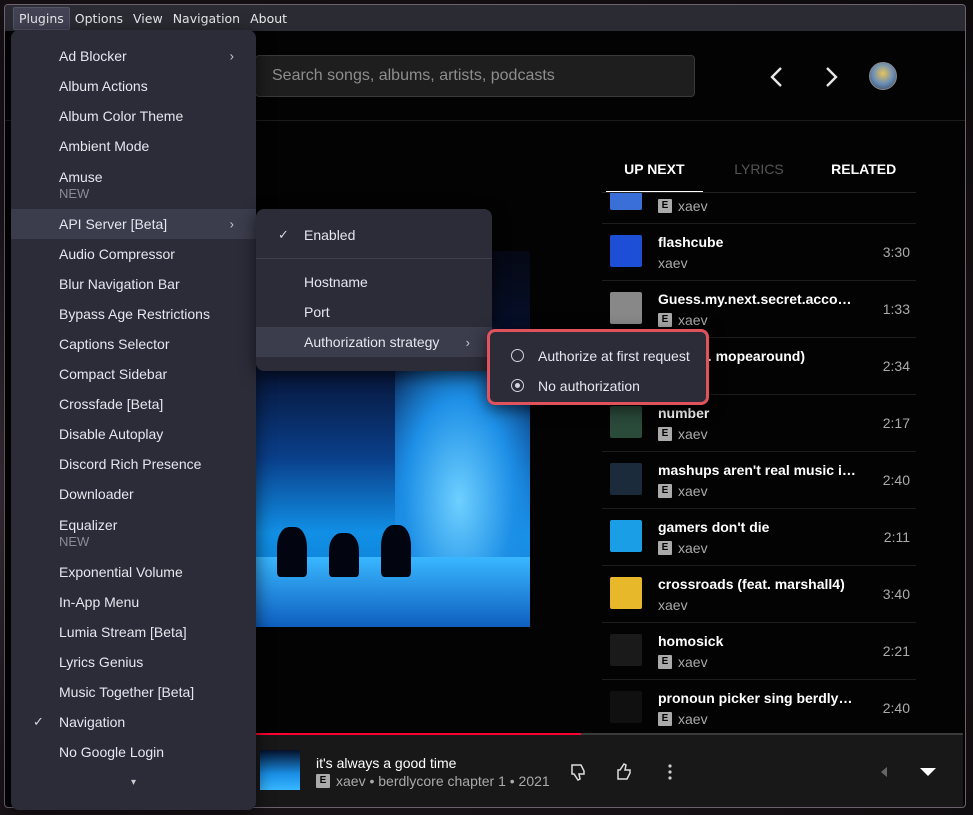 This screenshot has width=973, height=815. Describe the element at coordinates (759, 594) in the screenshot. I see `queue-row: crossroads (feat. marshall4) xaev 3:40` at that location.